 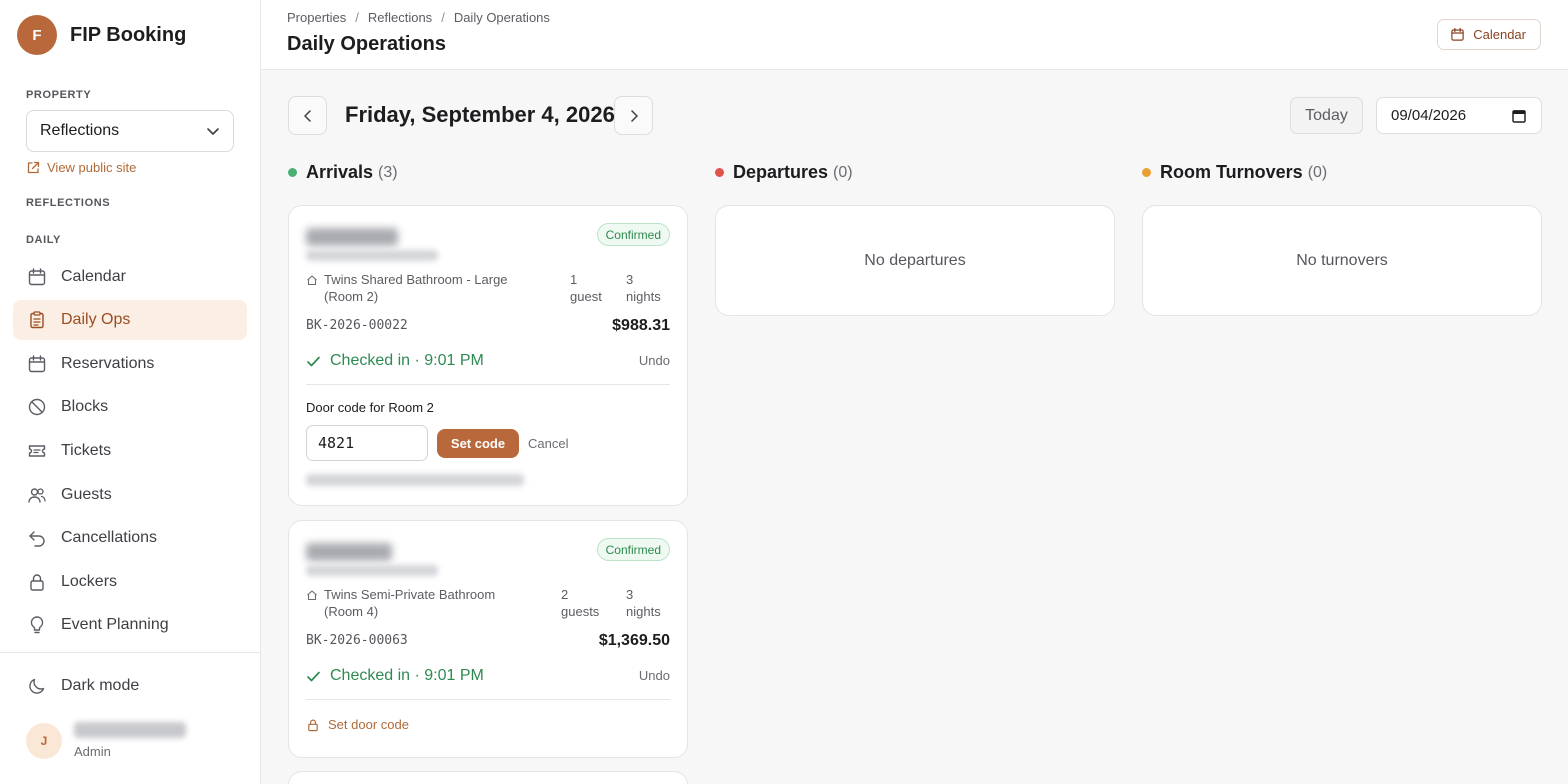 I want to click on turnovers-heading: Room Turnovers (0), so click(x=1234, y=172).